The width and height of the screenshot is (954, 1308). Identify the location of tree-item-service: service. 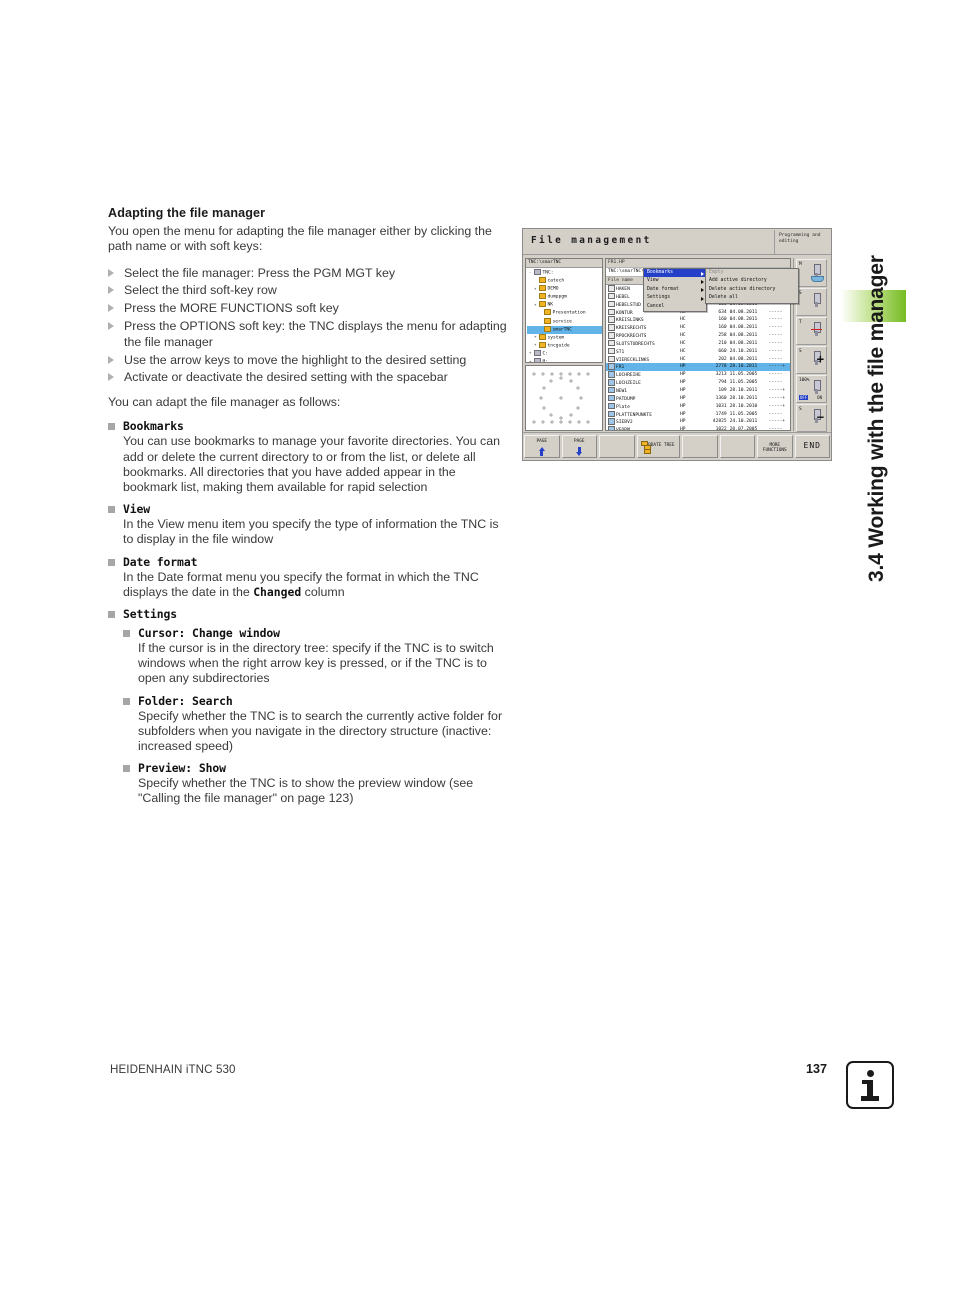
(564, 321).